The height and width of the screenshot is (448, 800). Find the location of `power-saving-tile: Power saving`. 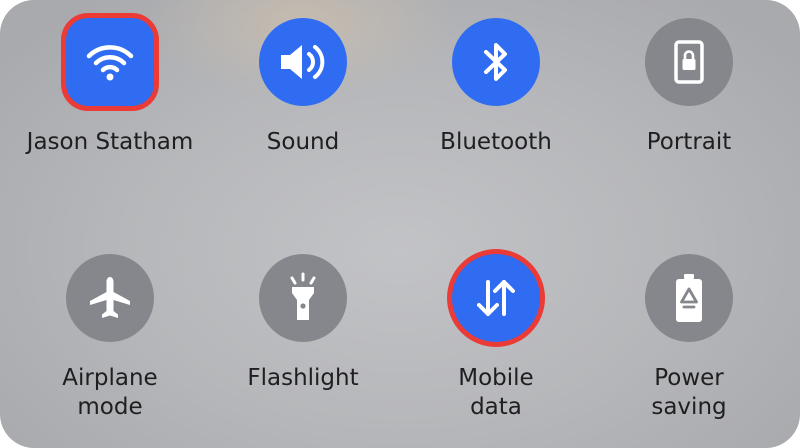

power-saving-tile: Power saving is located at coordinates (689, 338).